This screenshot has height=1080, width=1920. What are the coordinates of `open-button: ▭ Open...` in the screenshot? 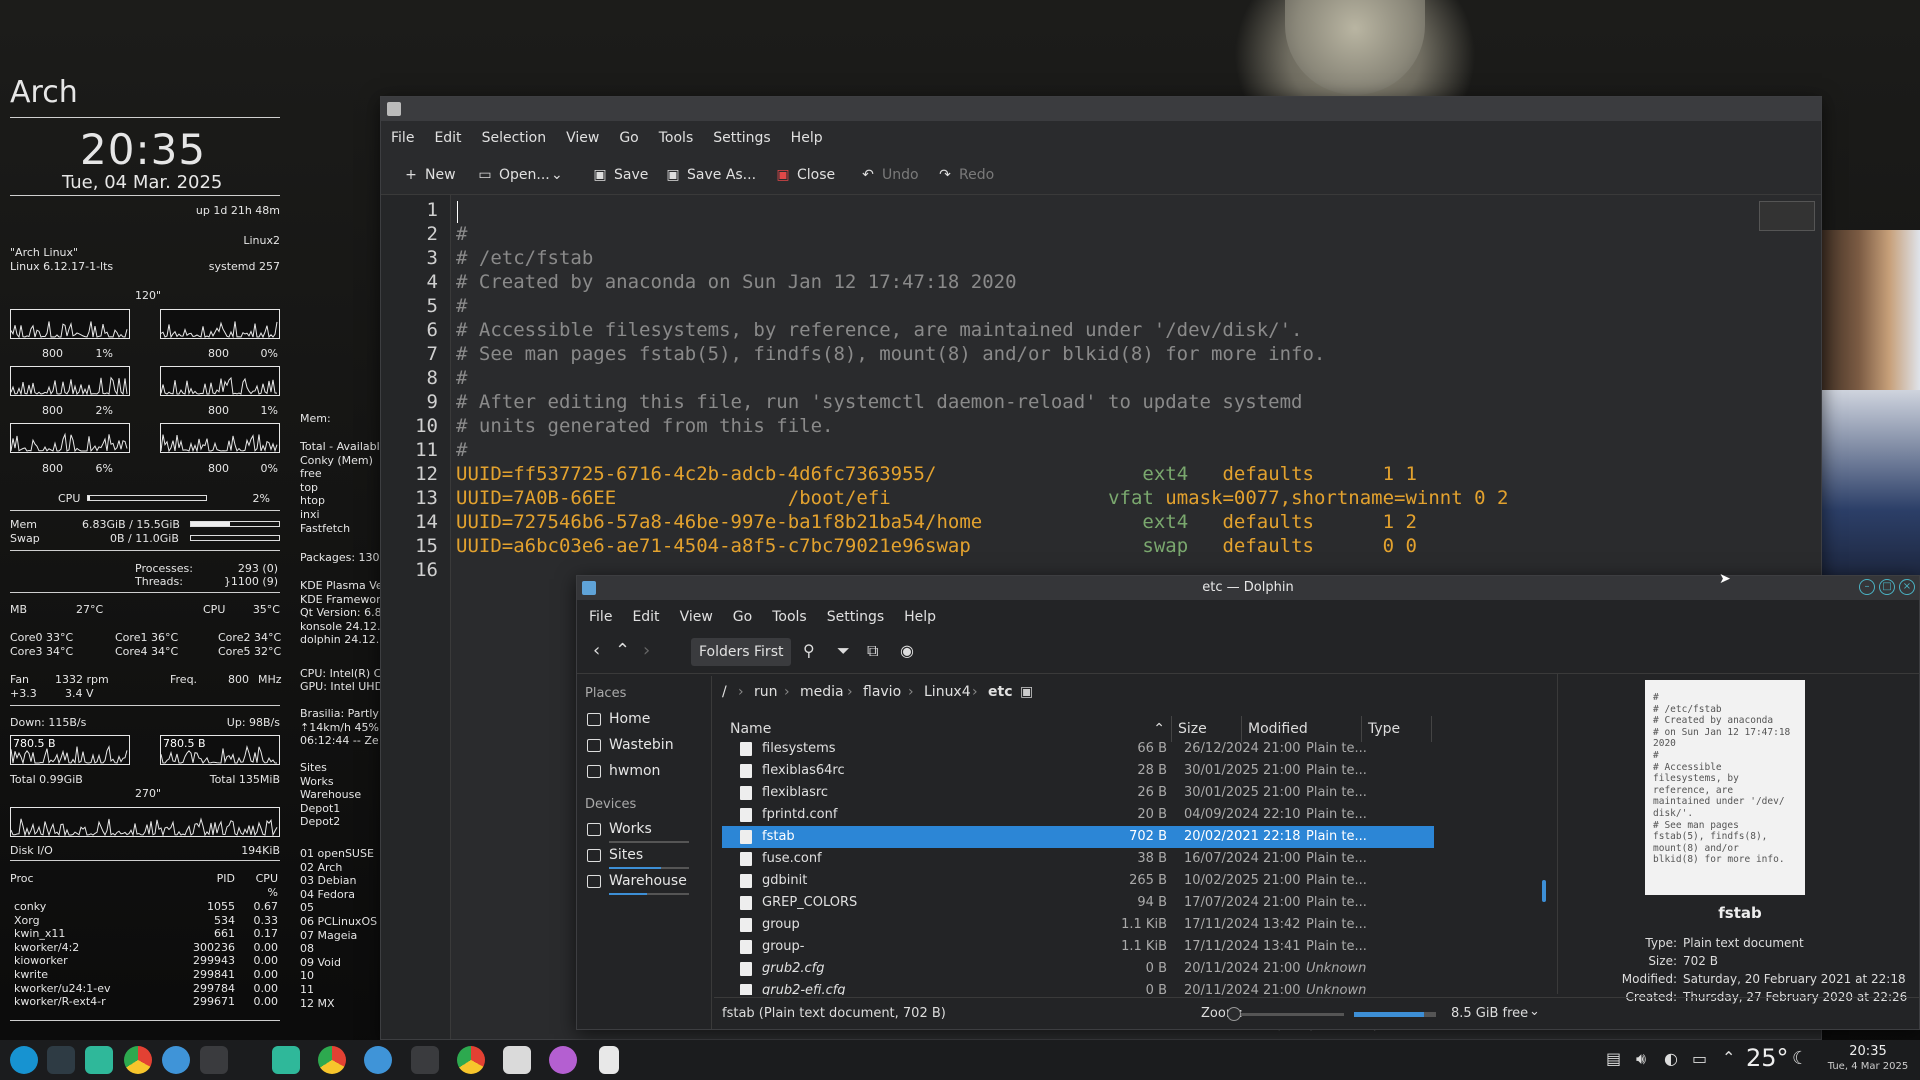 It's located at (511, 175).